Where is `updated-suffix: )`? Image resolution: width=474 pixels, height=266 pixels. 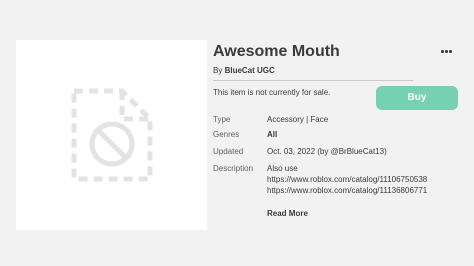
updated-suffix: ) is located at coordinates (385, 151).